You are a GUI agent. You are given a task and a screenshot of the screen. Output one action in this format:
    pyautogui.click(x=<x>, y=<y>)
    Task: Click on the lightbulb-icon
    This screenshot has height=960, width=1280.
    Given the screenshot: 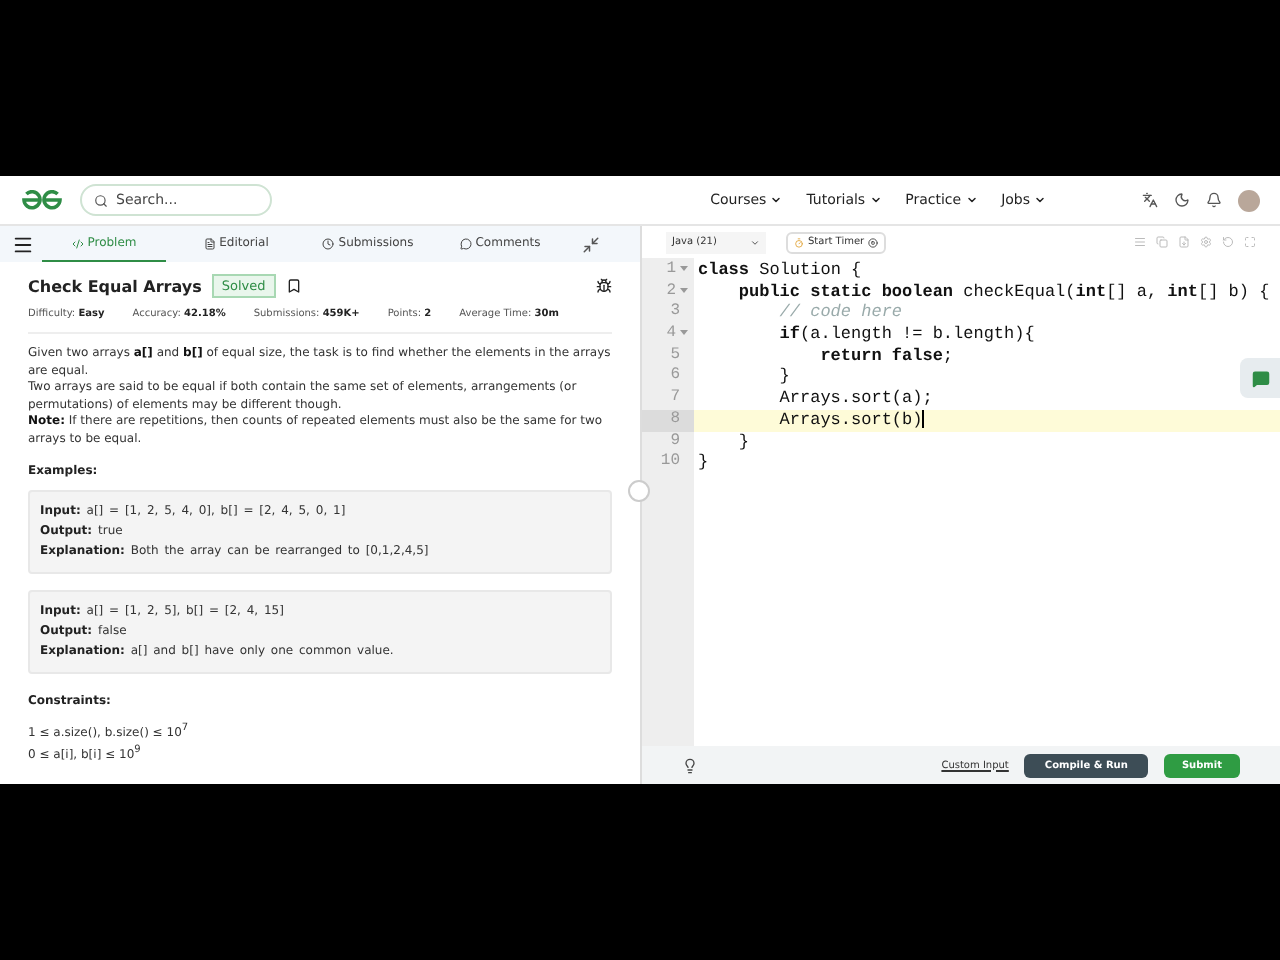 What is the action you would take?
    pyautogui.click(x=690, y=765)
    